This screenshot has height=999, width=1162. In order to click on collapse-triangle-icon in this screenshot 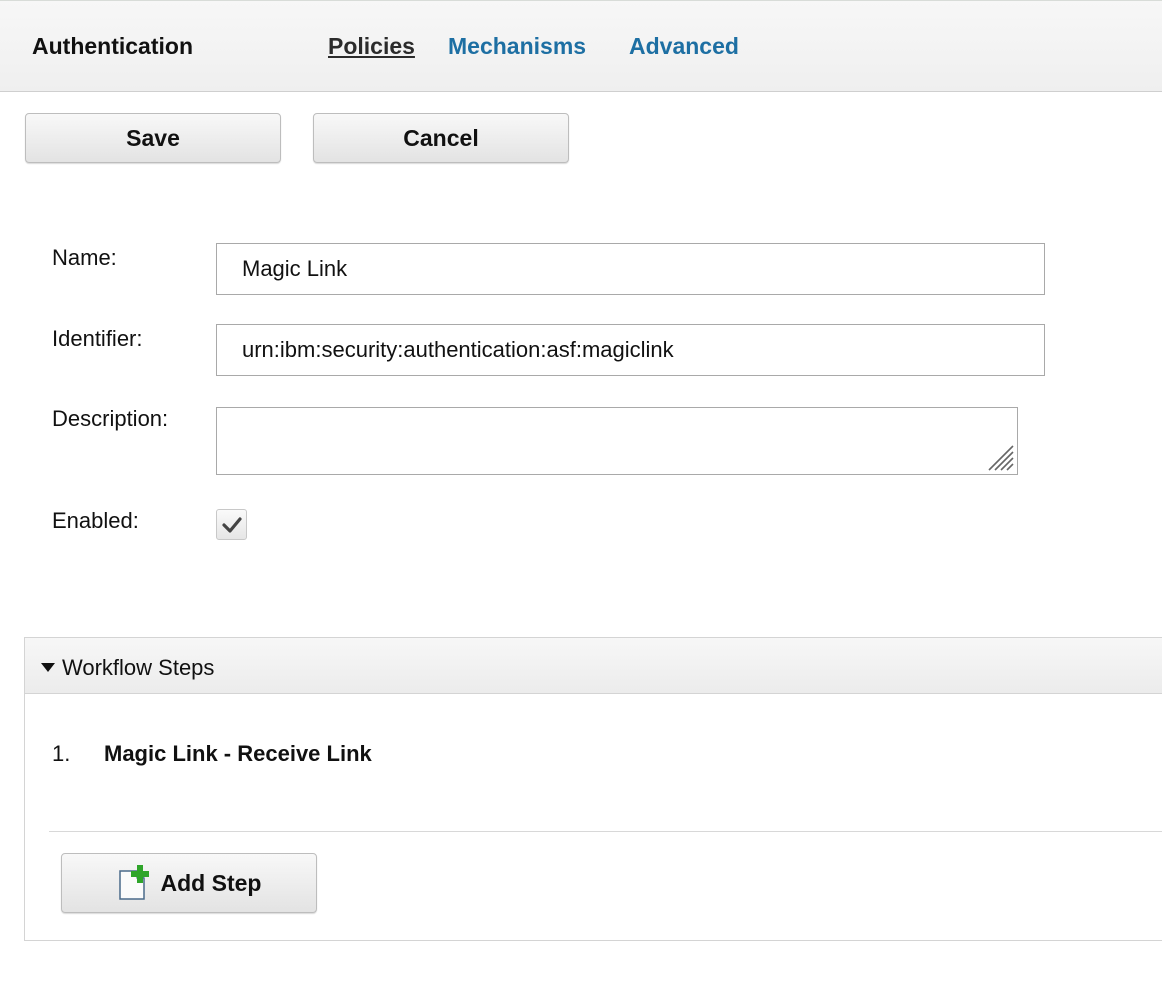, I will do `click(48, 667)`.